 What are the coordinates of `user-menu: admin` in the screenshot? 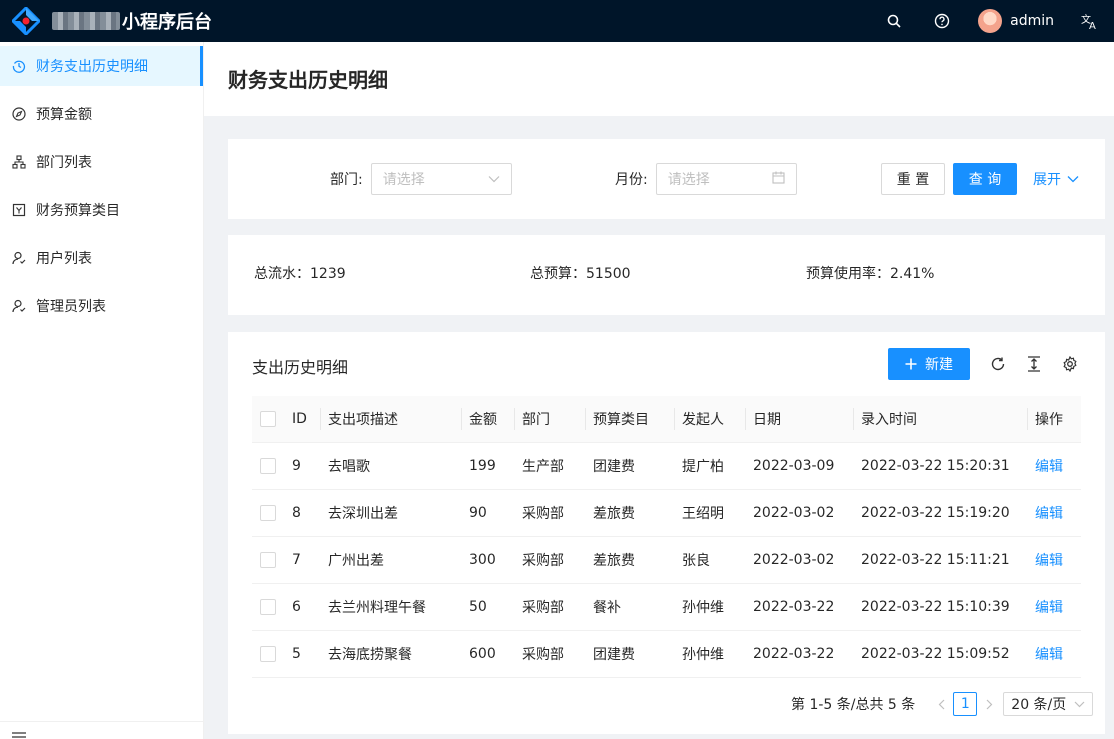 It's located at (1016, 21).